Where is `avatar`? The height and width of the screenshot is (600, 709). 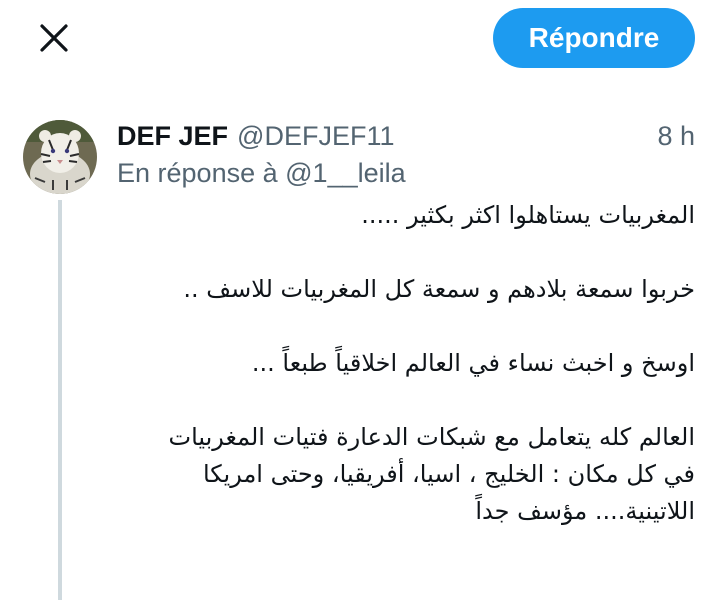 avatar is located at coordinates (60, 157).